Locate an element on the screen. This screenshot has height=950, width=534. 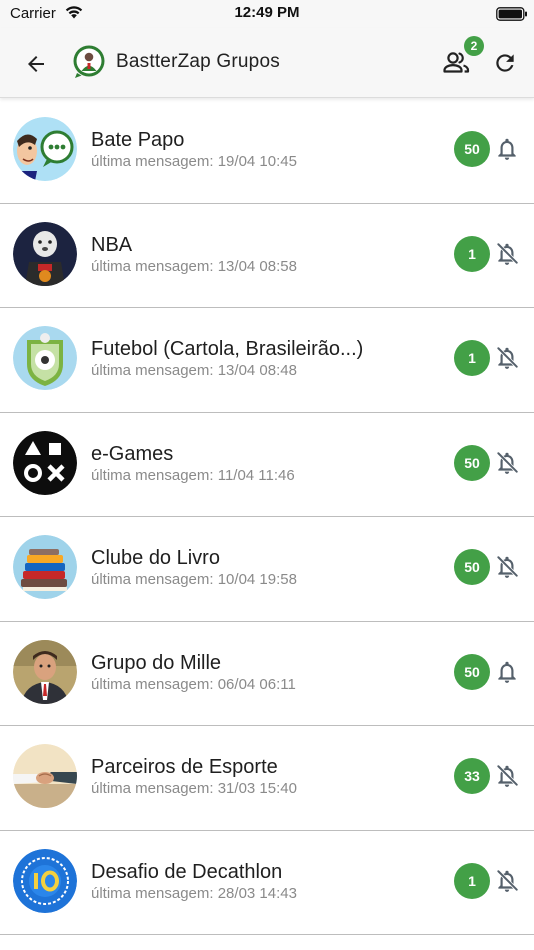
unread-count-badge: 33 is located at coordinates (472, 776).